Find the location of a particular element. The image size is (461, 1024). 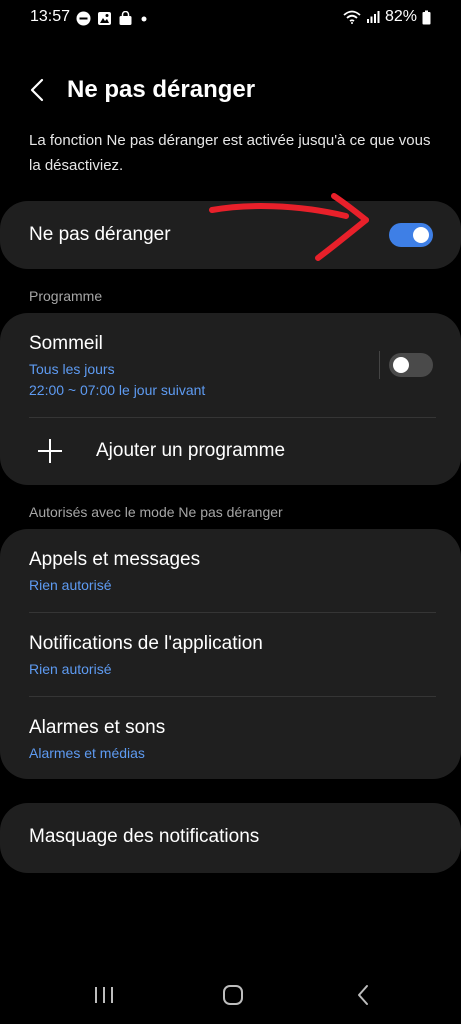

page-title: Ne pas déranger is located at coordinates (161, 89).